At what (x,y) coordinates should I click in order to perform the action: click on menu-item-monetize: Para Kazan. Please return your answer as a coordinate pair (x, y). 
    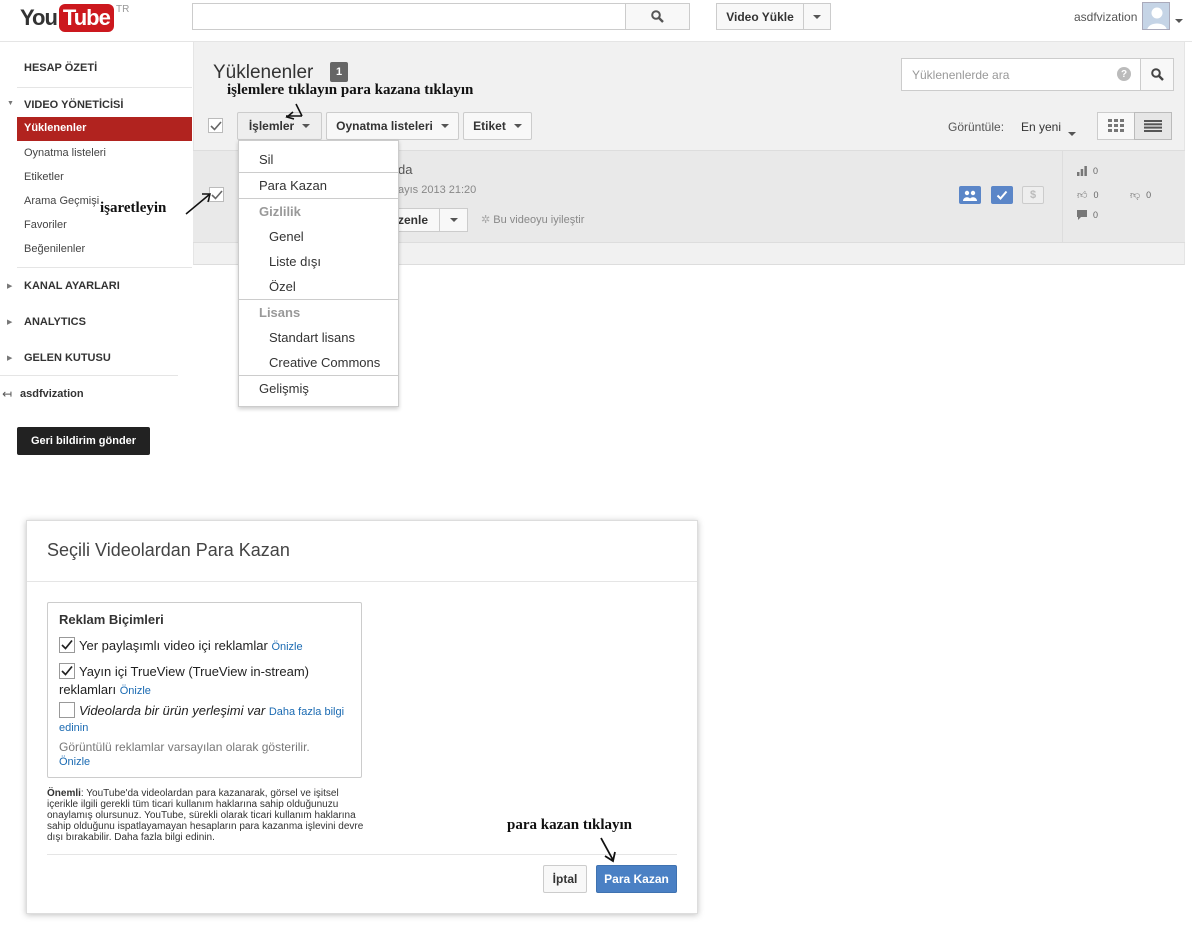
    Looking at the image, I should click on (293, 185).